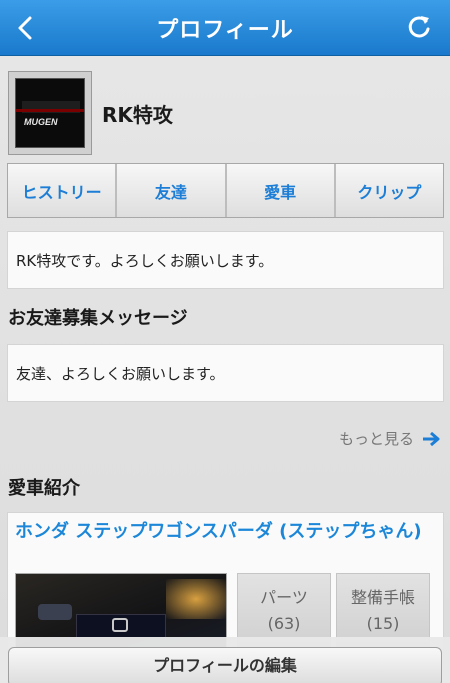 The width and height of the screenshot is (450, 683). I want to click on car-name-link: ホンダ ステップワゴンスパーダ (ステップちゃん), so click(225, 532).